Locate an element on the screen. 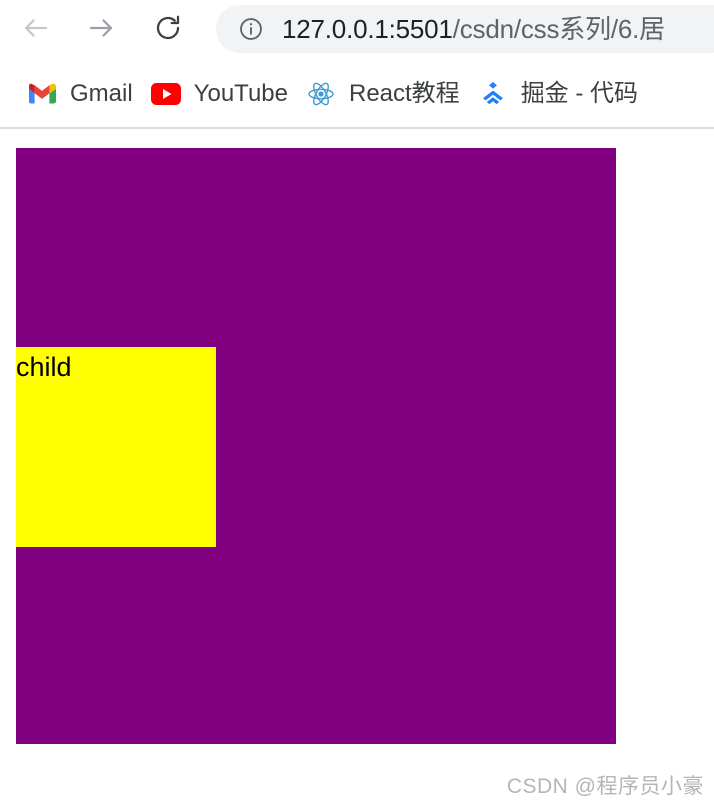 The width and height of the screenshot is (714, 810). bookmark-label: YouTube is located at coordinates (240, 93).